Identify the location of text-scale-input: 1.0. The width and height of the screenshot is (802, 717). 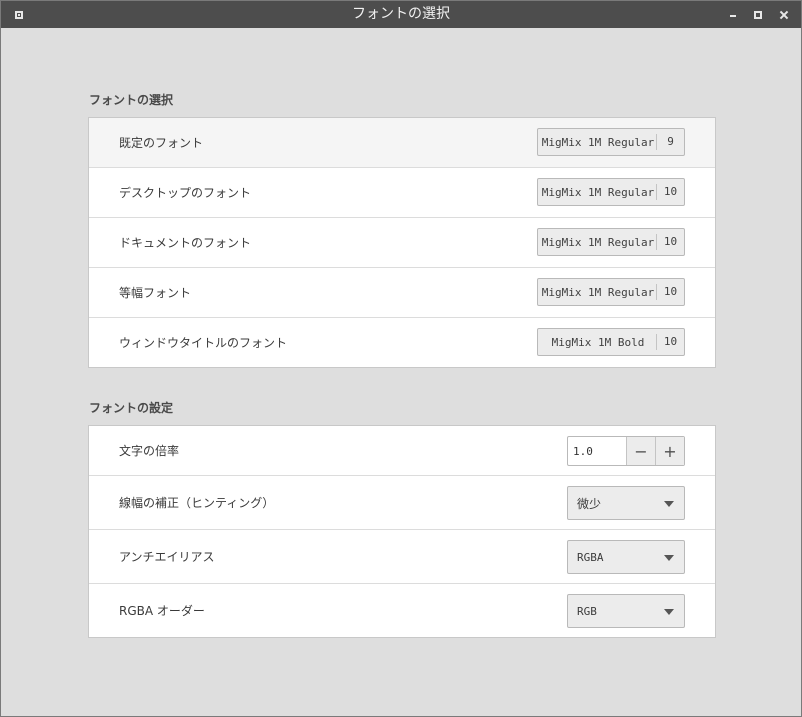
(597, 451).